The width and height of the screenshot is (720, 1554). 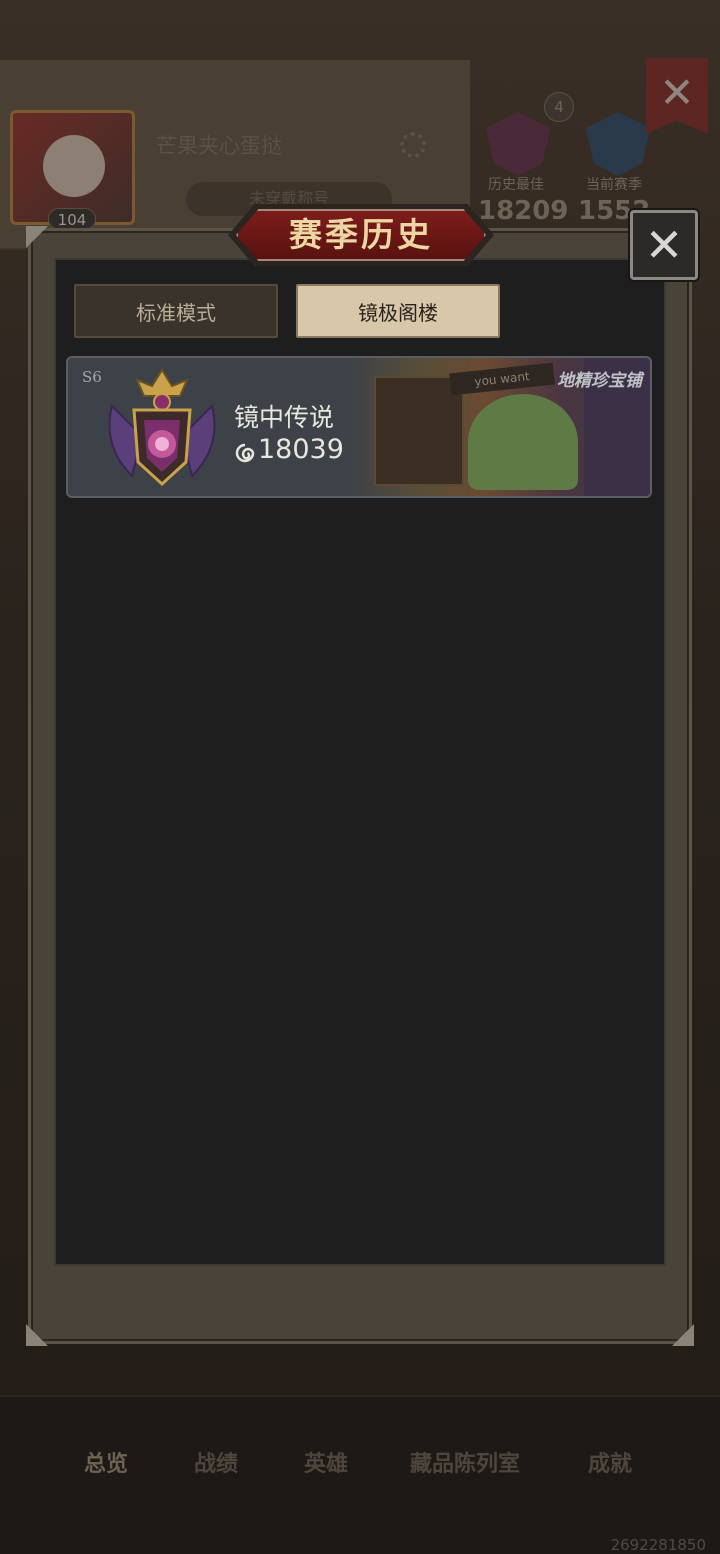 I want to click on current-label: 当前赛季, so click(x=614, y=185).